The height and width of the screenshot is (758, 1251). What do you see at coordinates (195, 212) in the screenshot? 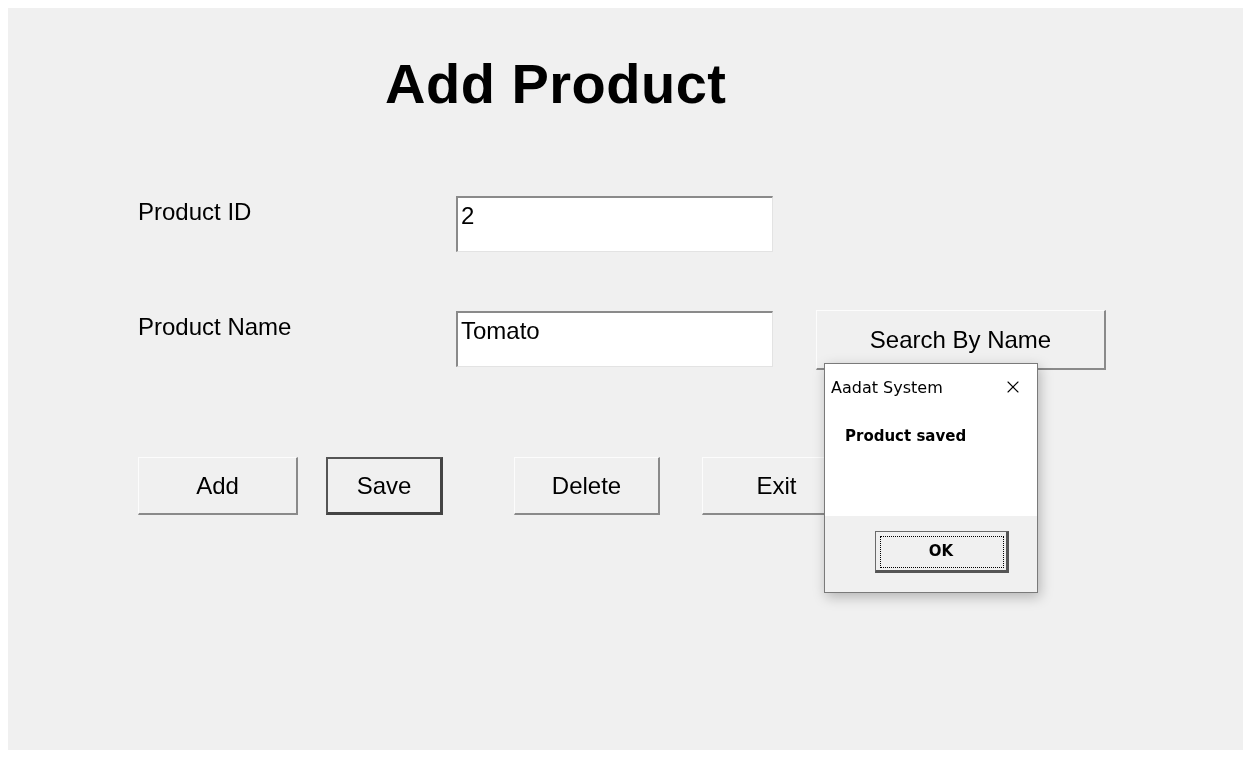
I see `field-label: Product ID` at bounding box center [195, 212].